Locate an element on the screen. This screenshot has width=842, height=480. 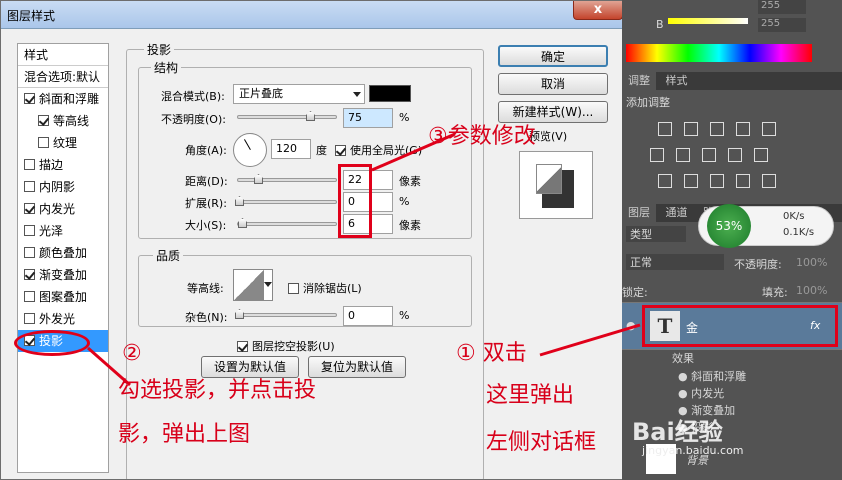
color-b-slider is located at coordinates (708, 21).